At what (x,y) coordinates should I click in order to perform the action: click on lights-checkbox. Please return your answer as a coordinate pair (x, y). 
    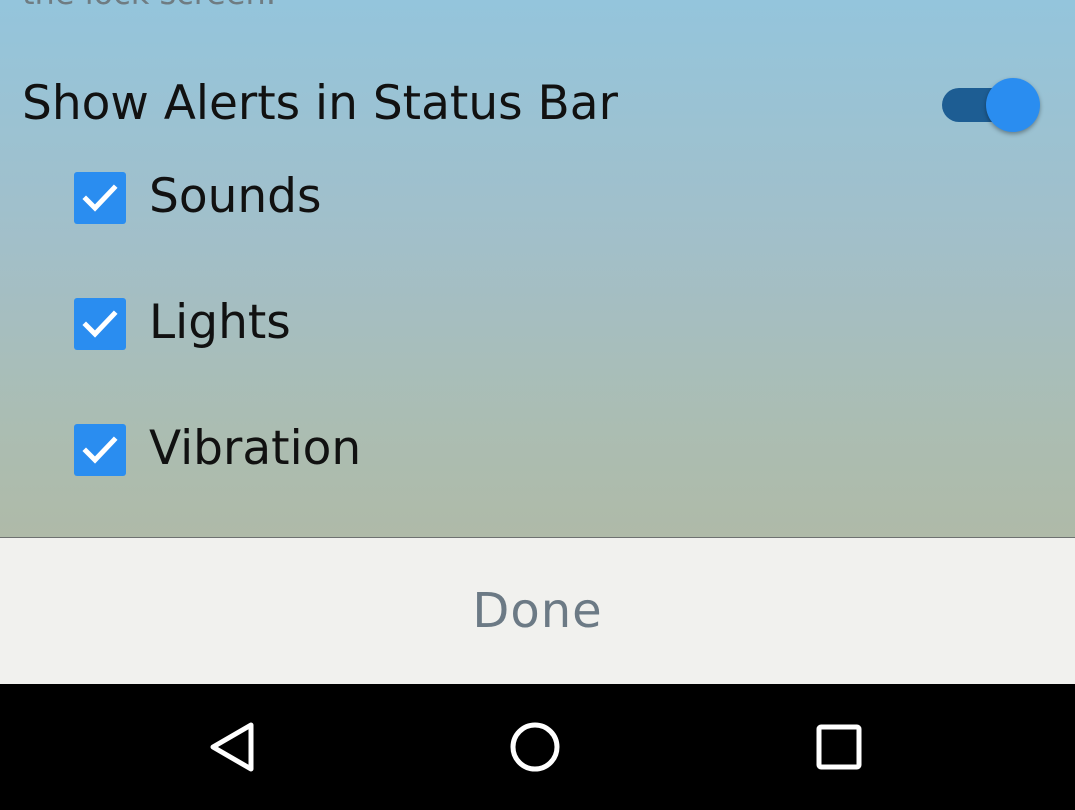
    Looking at the image, I should click on (100, 324).